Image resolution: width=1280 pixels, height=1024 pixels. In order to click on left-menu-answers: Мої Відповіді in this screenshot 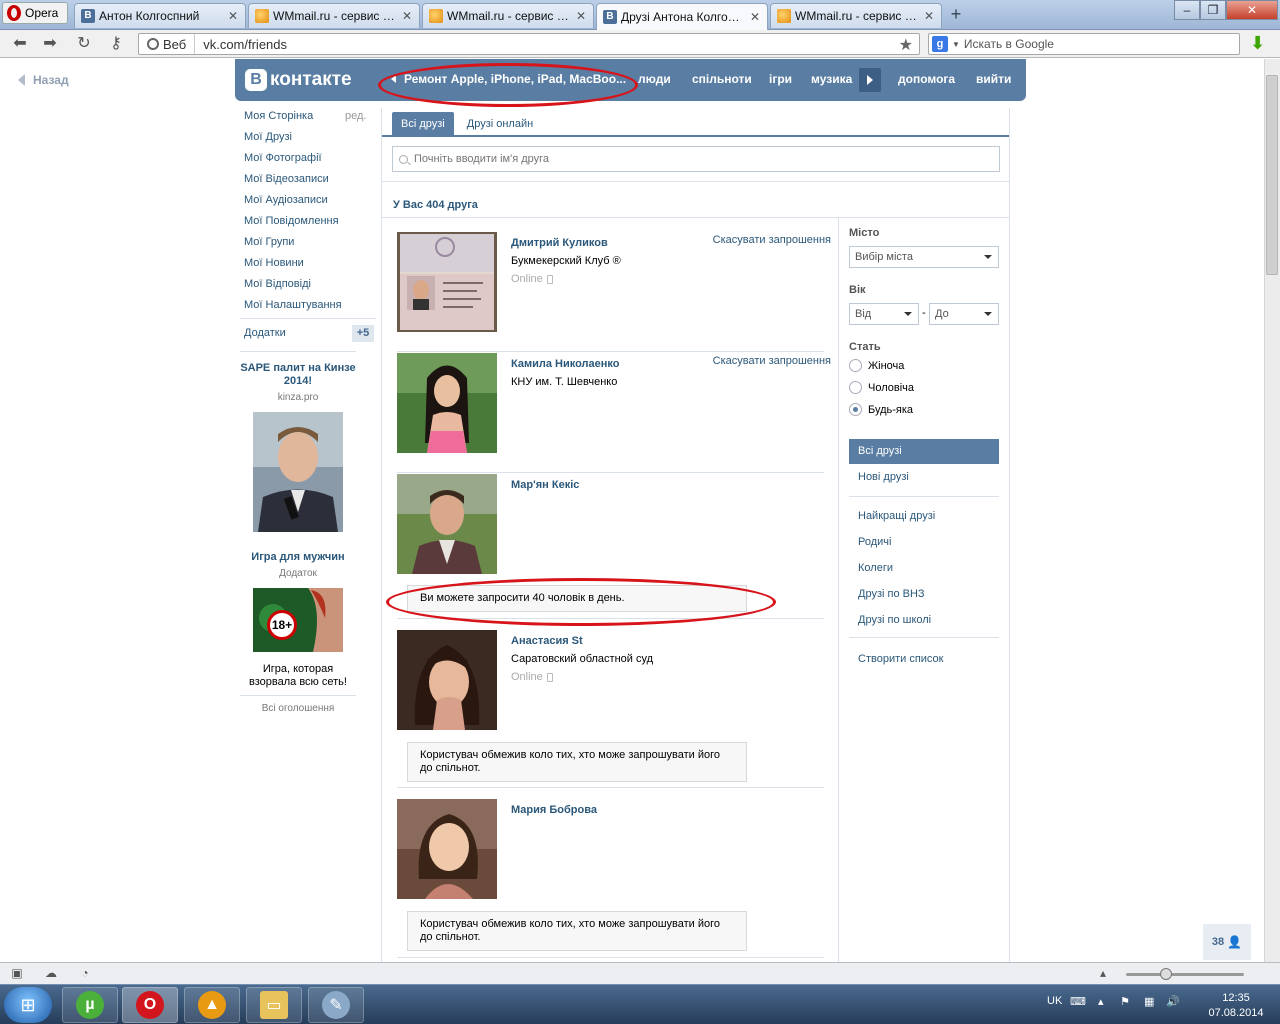, I will do `click(277, 284)`.